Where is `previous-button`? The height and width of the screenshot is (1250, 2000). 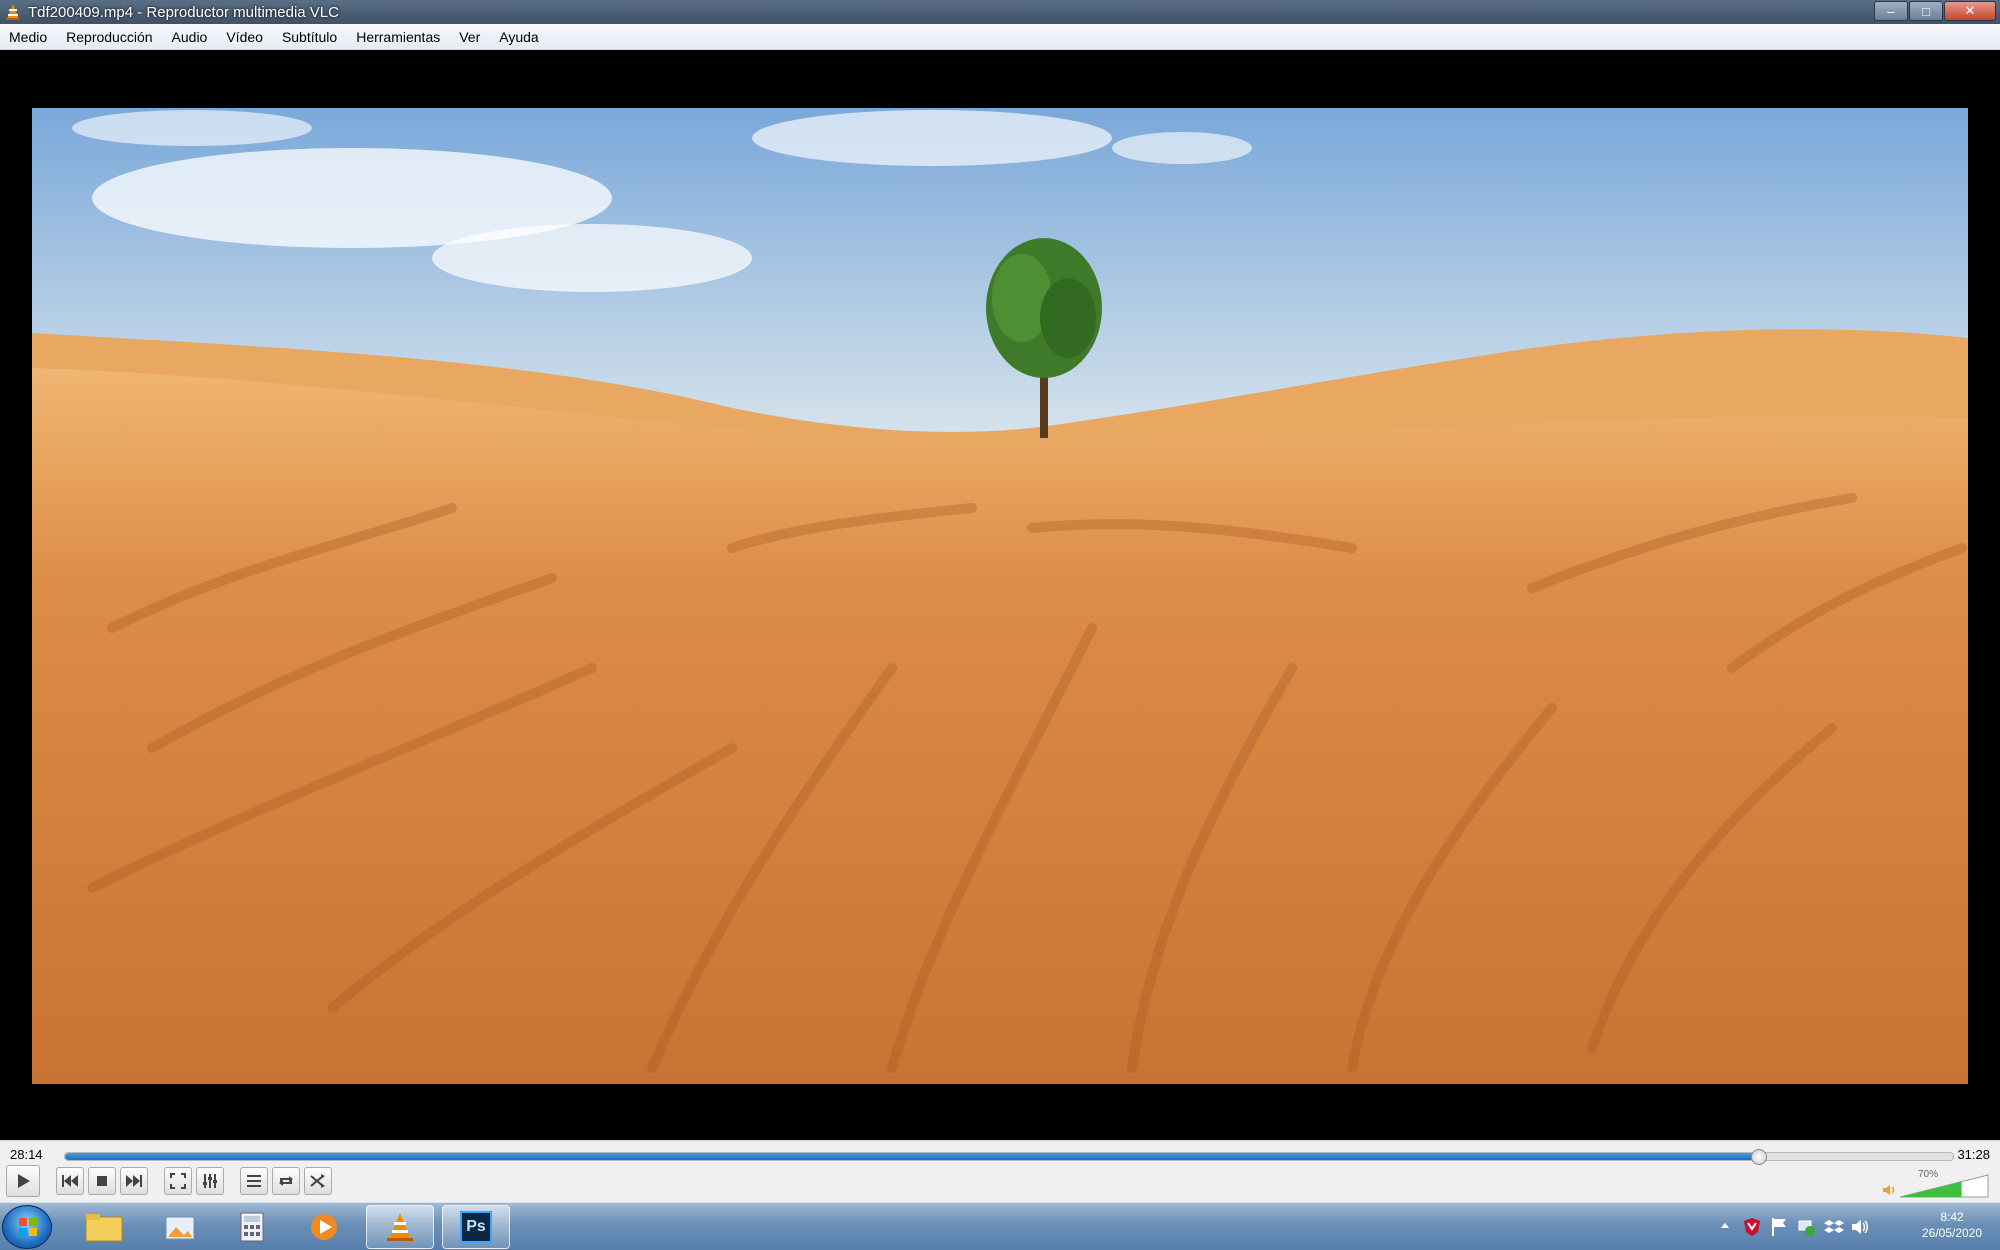
previous-button is located at coordinates (70, 1181).